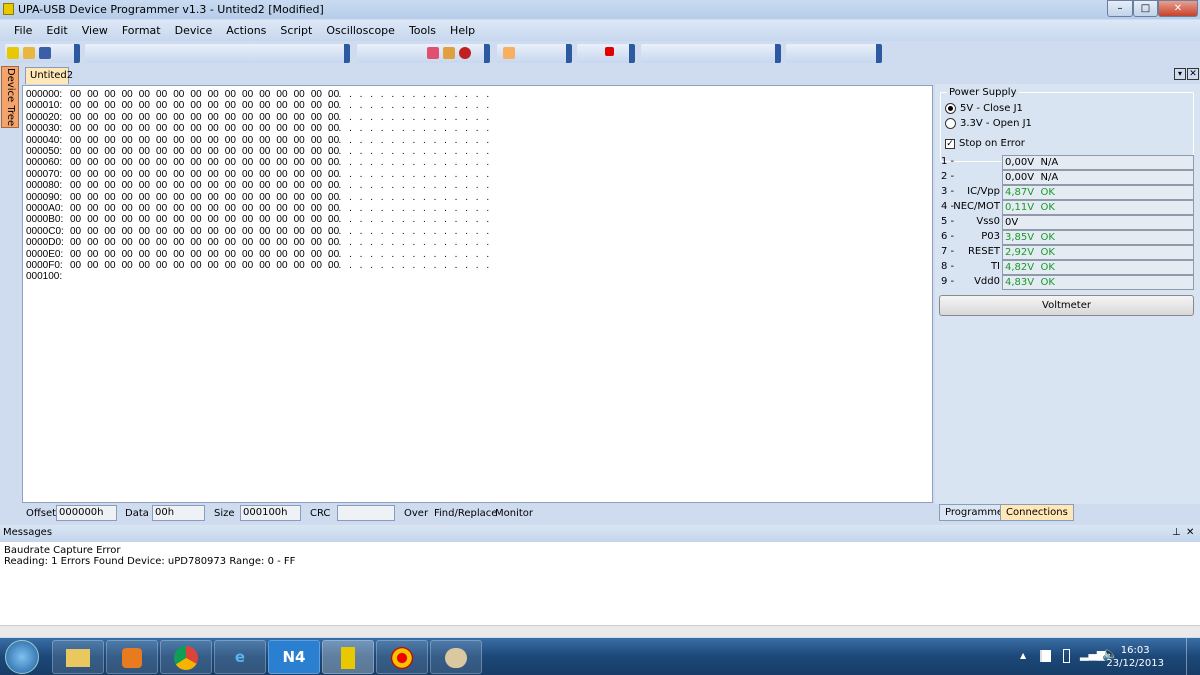 This screenshot has height=675, width=1200. What do you see at coordinates (985, 143) in the screenshot?
I see `stop-on-error-checkbox: ✓ Stop on Error` at bounding box center [985, 143].